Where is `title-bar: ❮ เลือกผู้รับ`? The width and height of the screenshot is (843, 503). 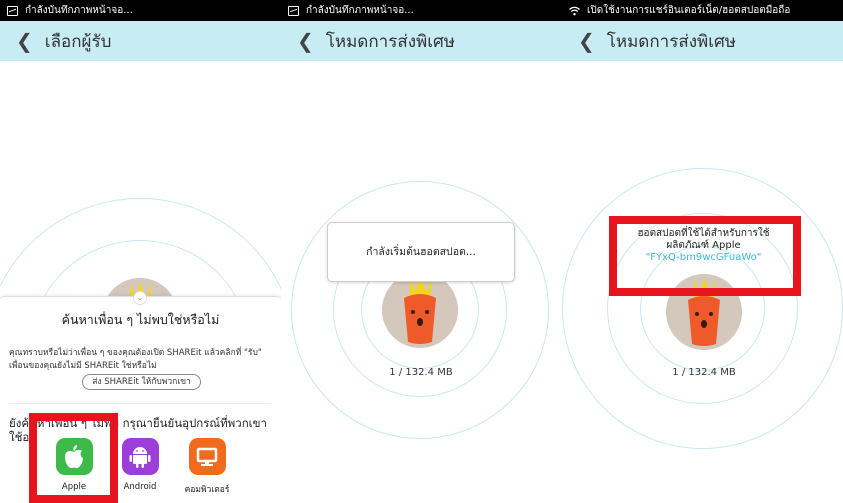 title-bar: ❮ เลือกผู้รับ is located at coordinates (140, 41).